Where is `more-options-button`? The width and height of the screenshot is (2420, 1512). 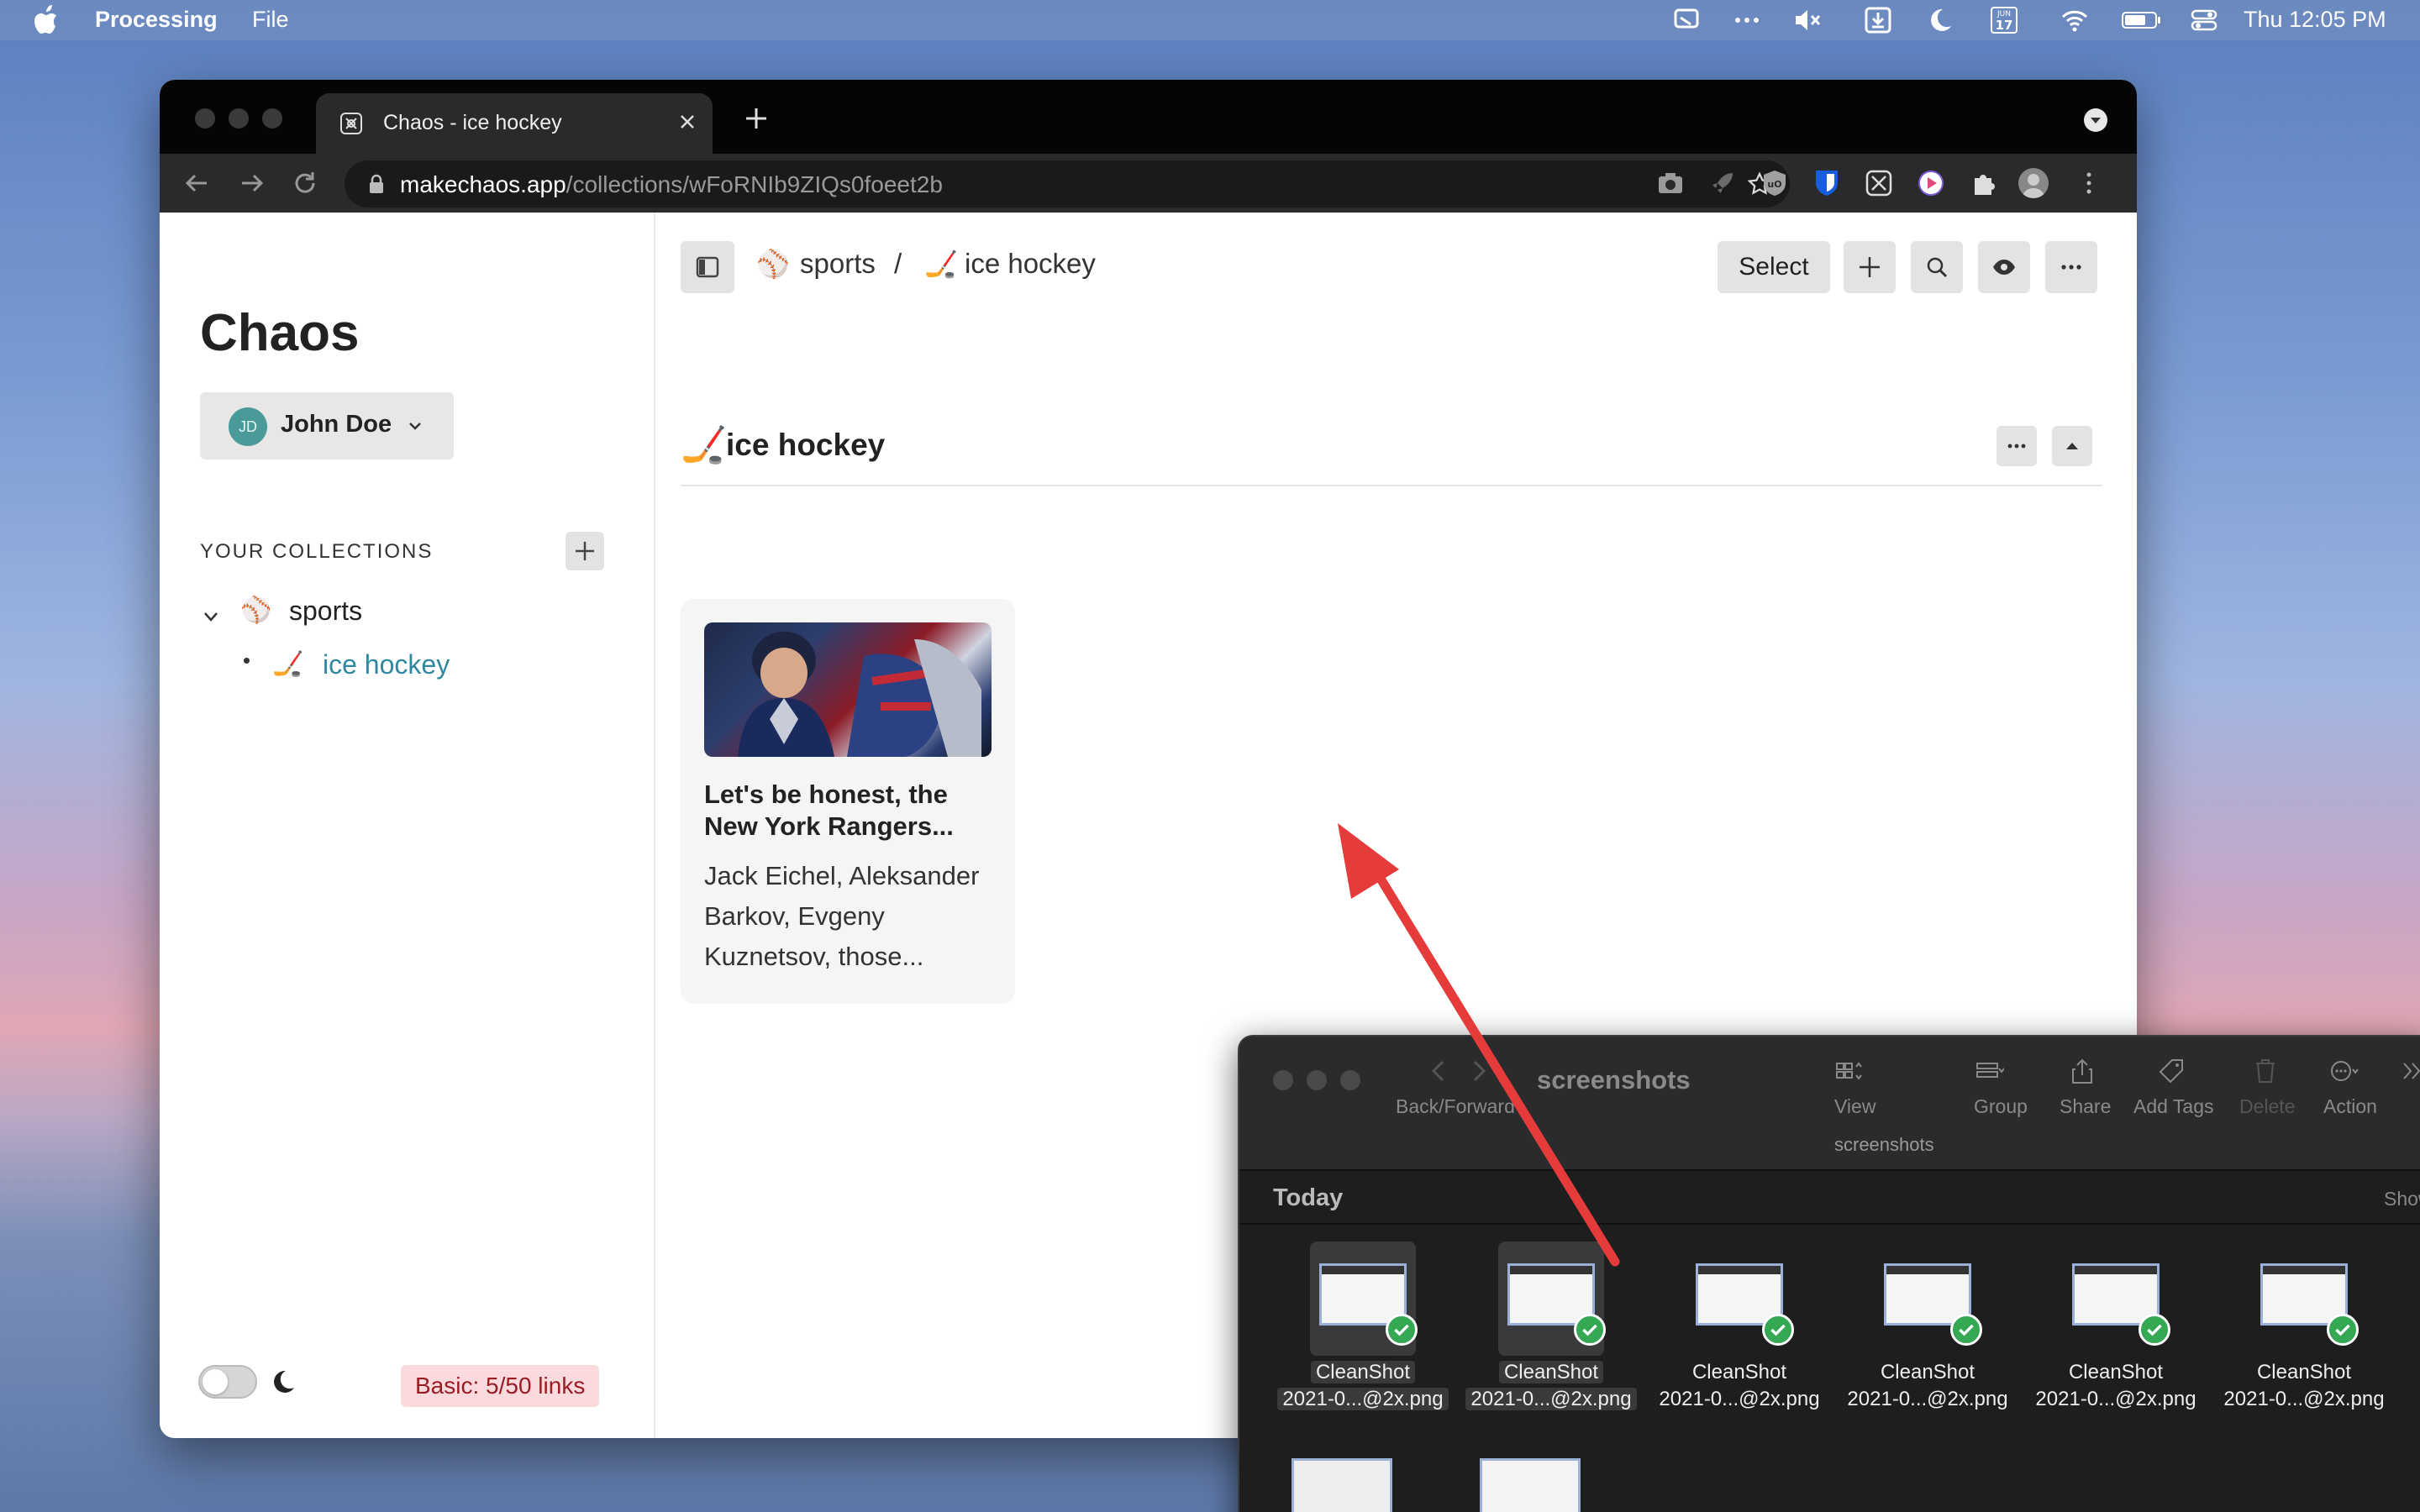
more-options-button is located at coordinates (2071, 267).